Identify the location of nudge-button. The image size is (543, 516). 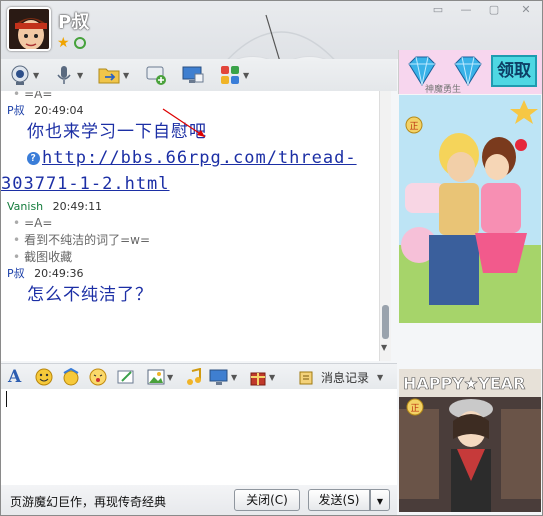
(98, 377).